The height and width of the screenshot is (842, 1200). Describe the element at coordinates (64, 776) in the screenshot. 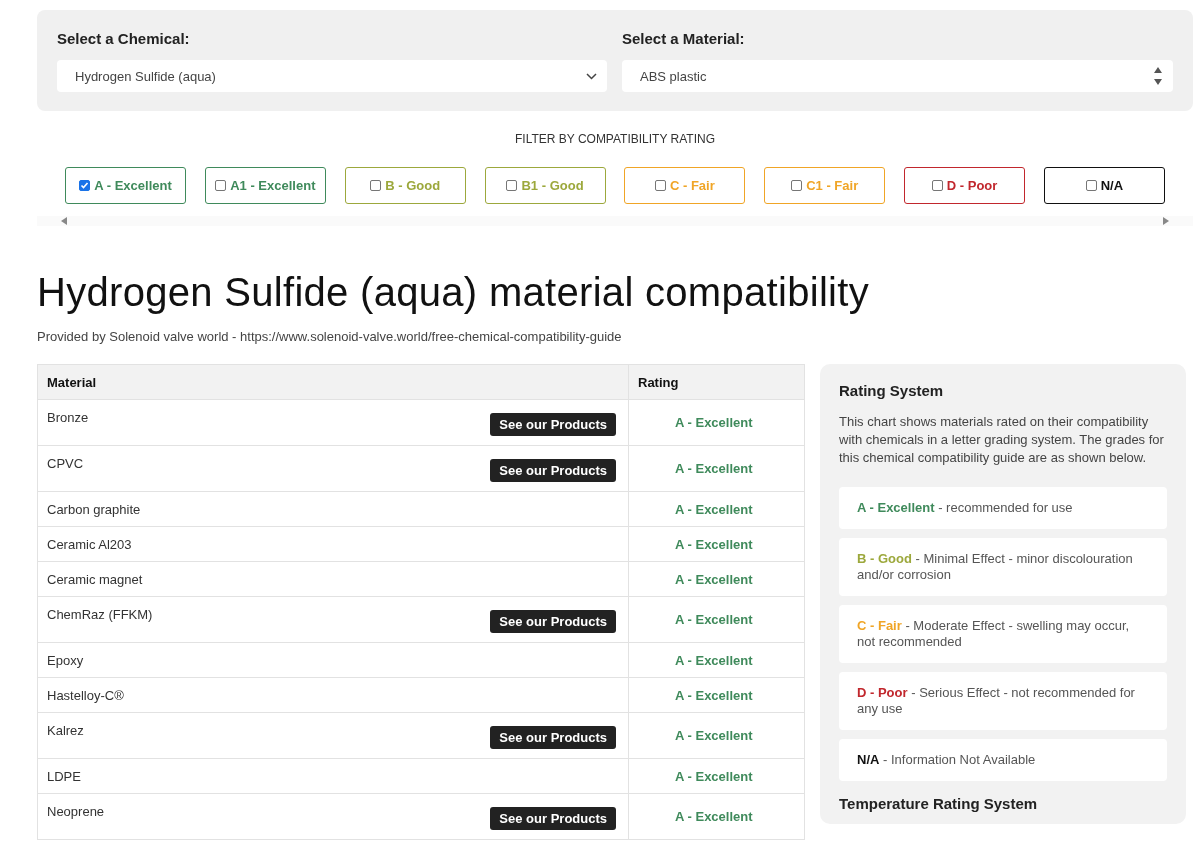

I see `material-name: LDPE` at that location.